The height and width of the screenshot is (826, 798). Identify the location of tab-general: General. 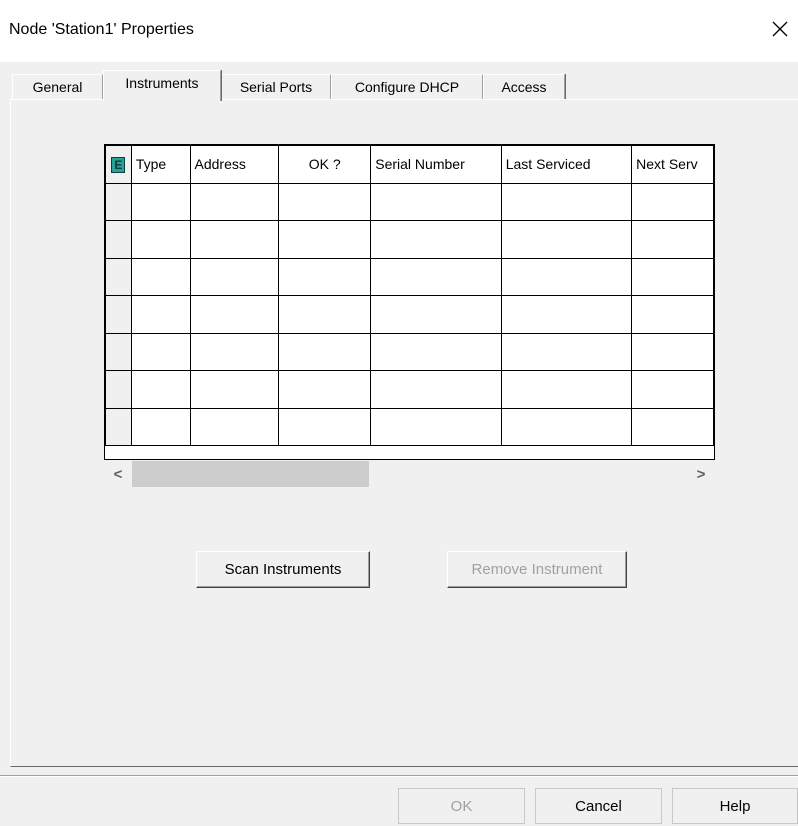
(57, 87).